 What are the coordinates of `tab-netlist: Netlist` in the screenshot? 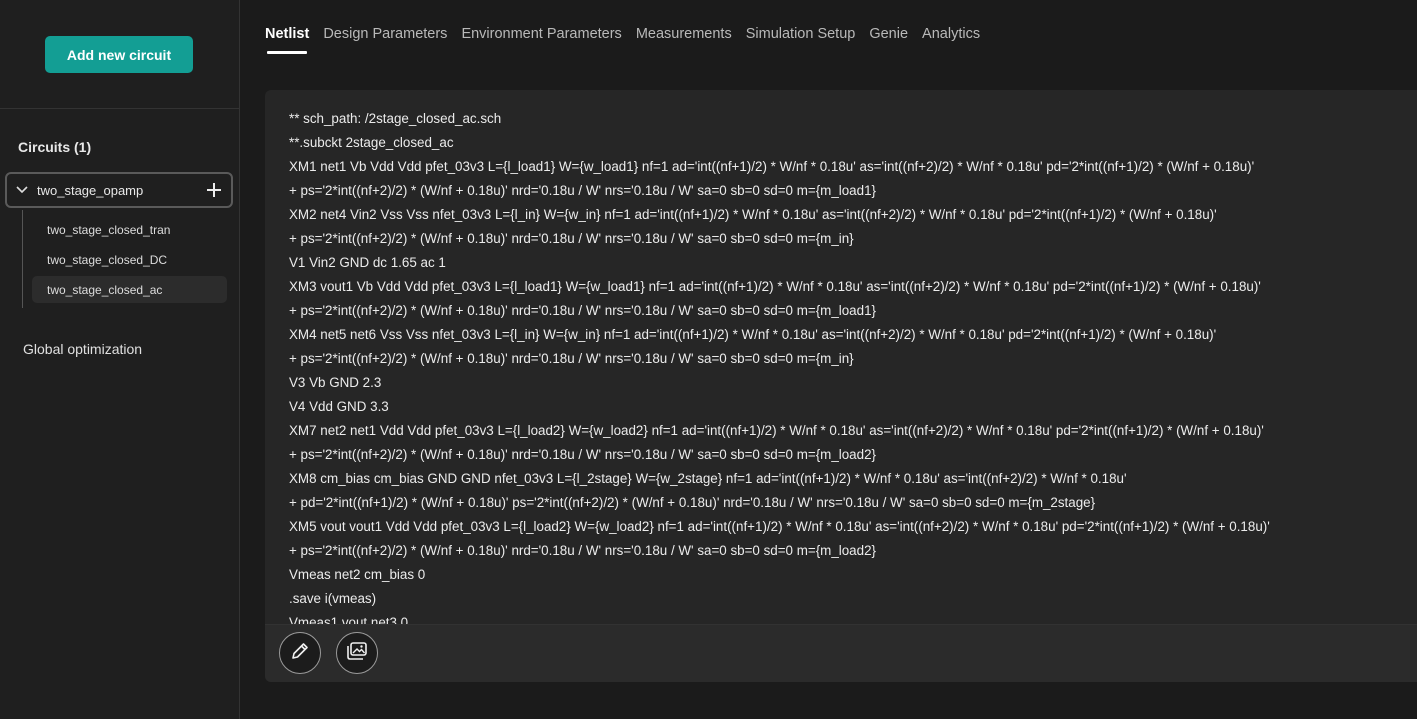 It's located at (287, 40).